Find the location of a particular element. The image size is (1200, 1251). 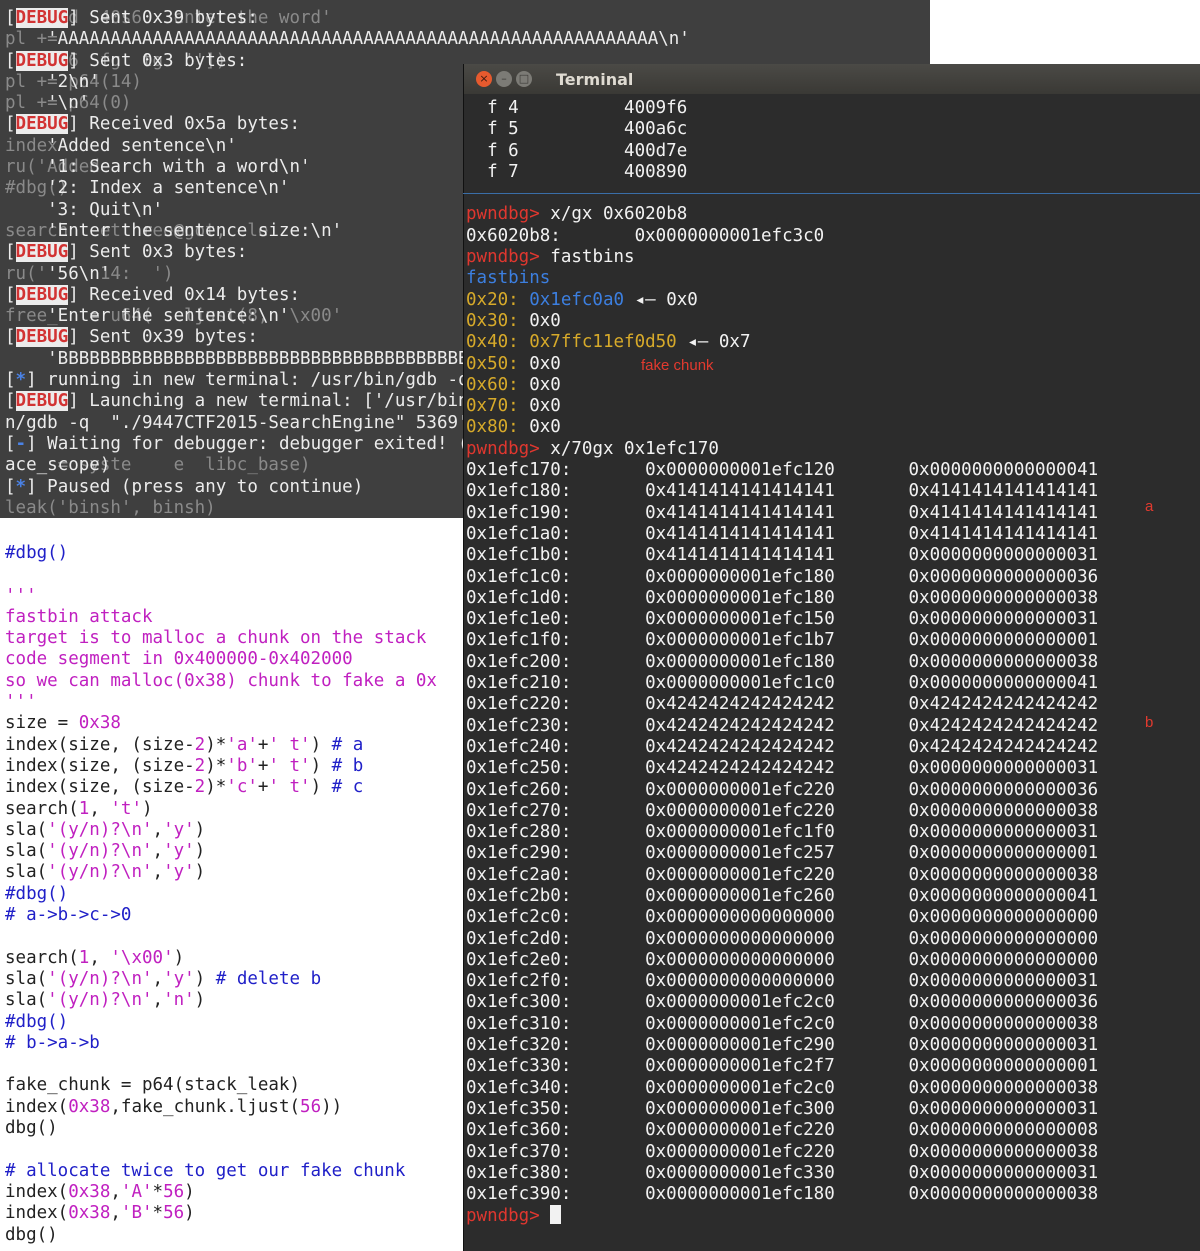

text-span: ] Sent 0x3 bytes: is located at coordinates (158, 252).